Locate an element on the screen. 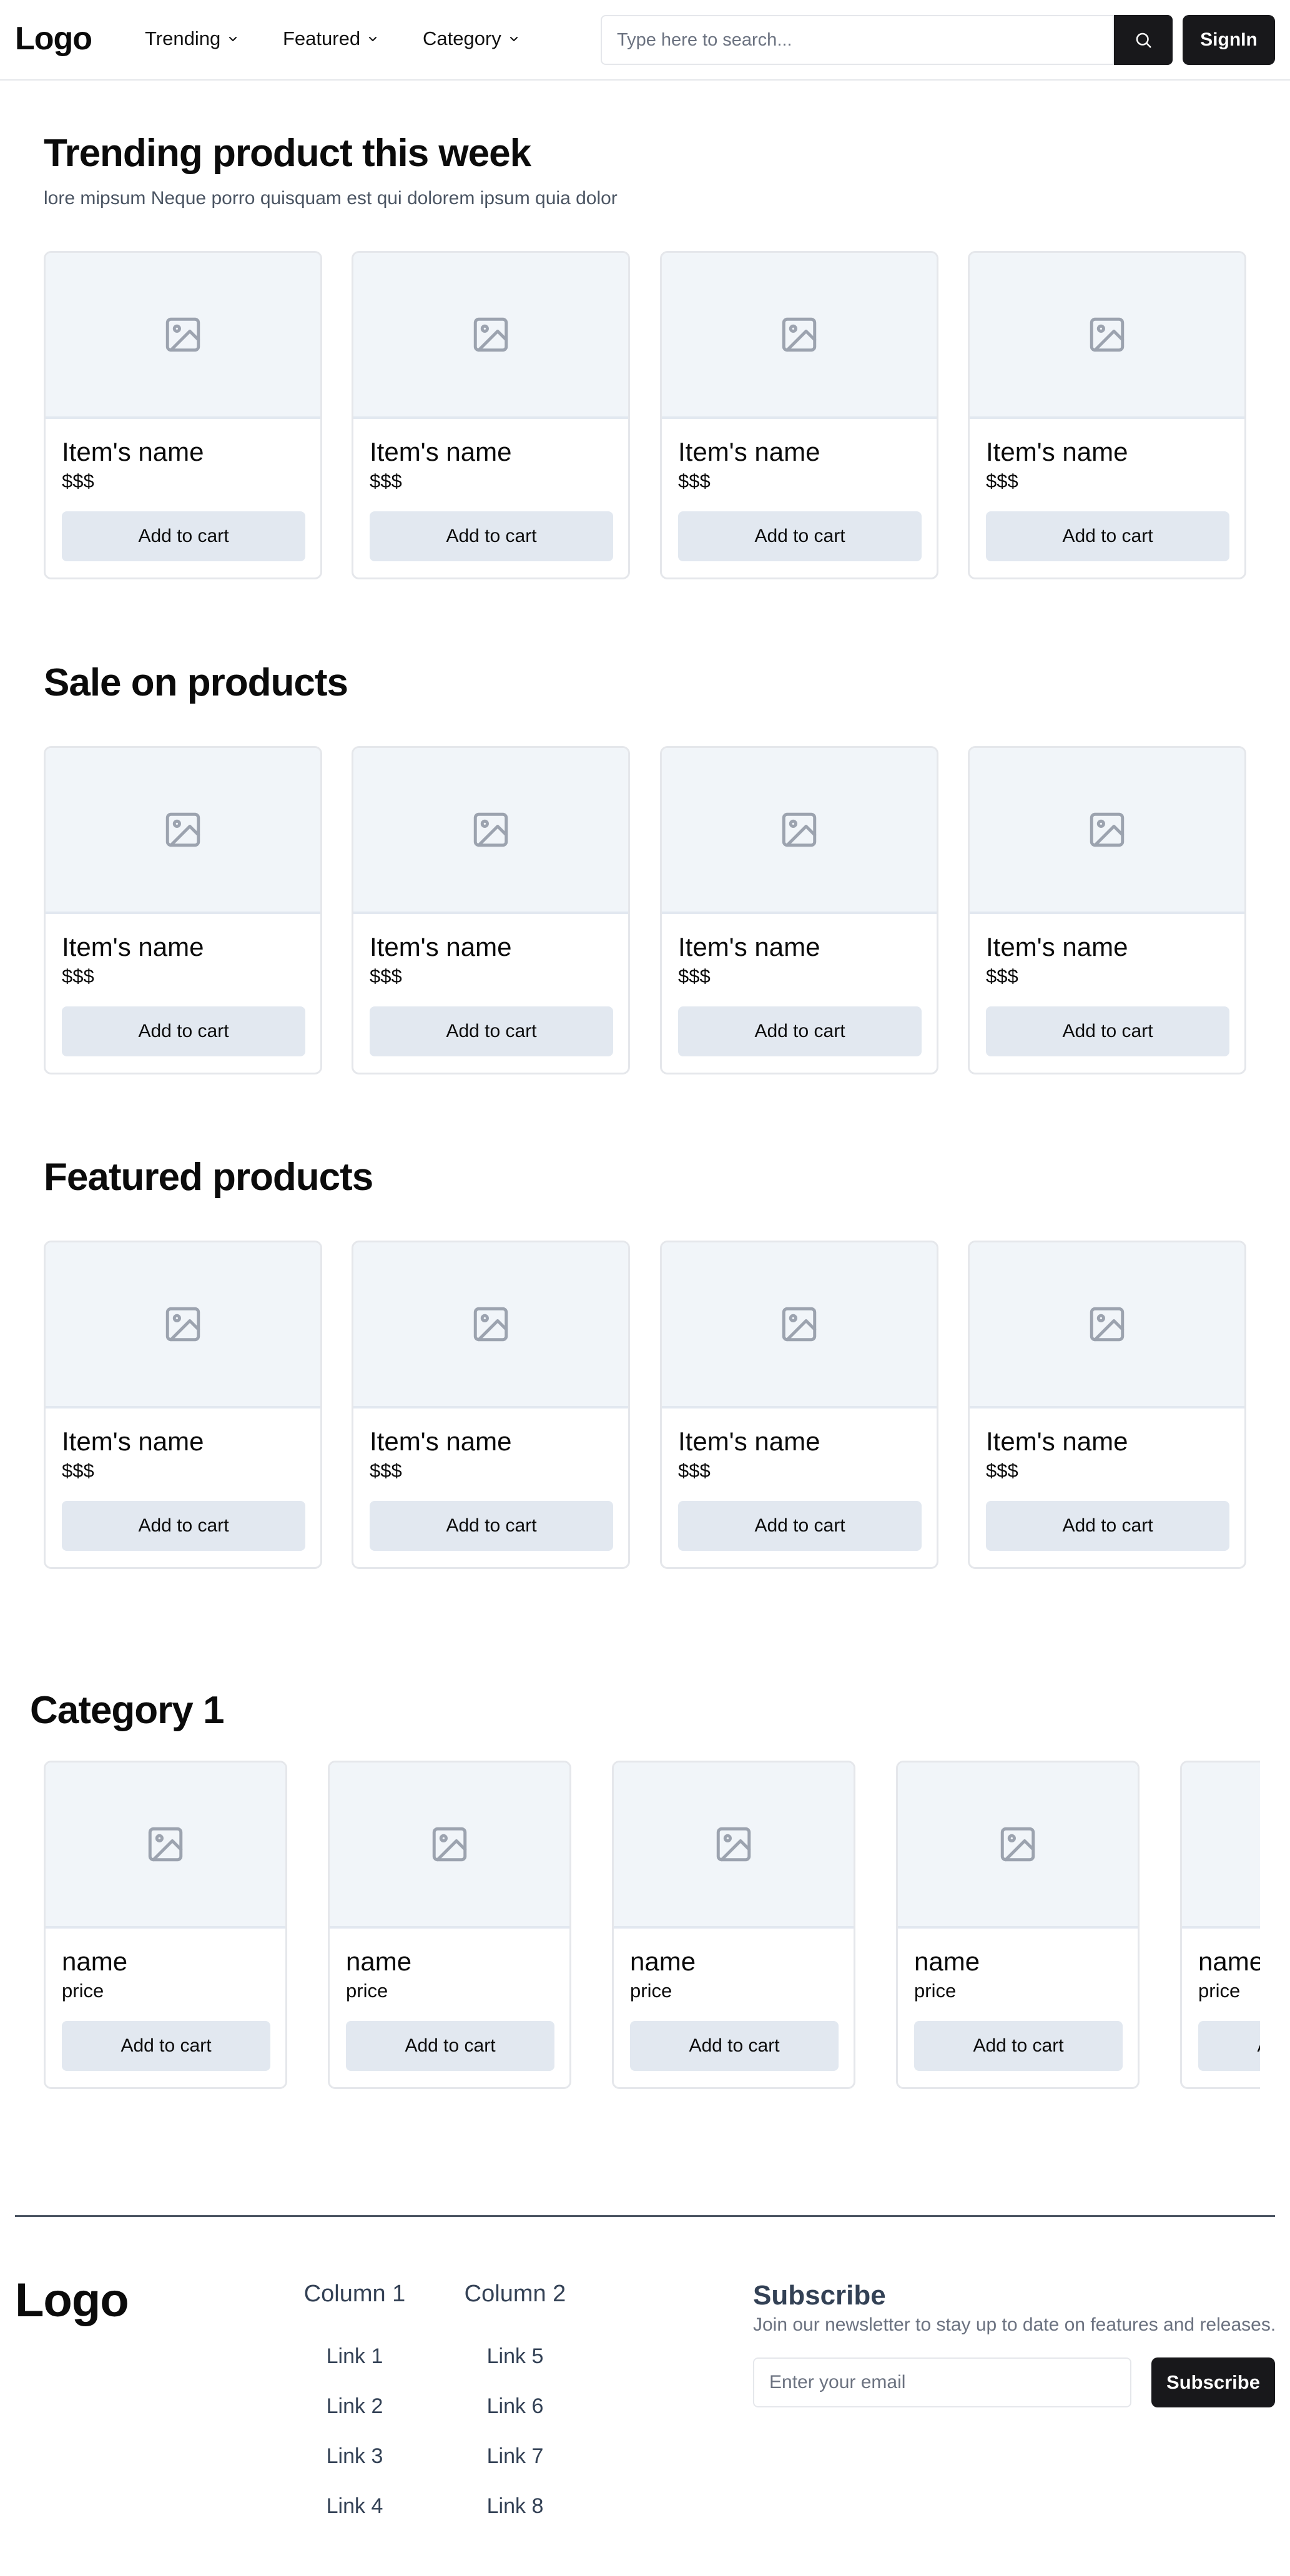 This screenshot has width=1290, height=2576. chevron-down-icon is located at coordinates (514, 39).